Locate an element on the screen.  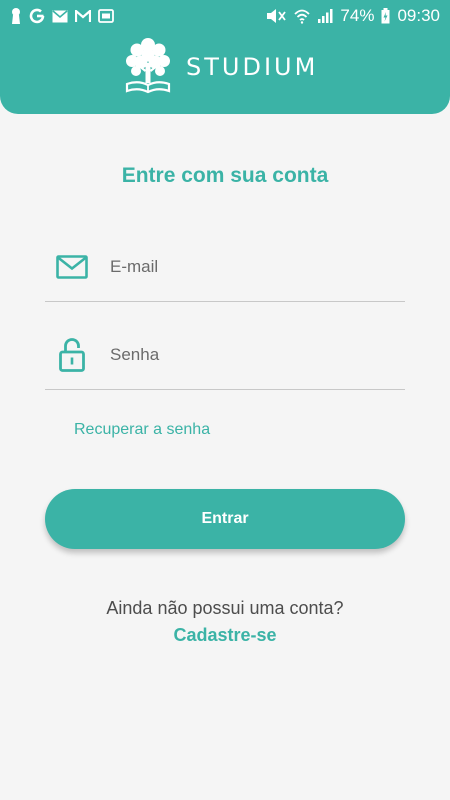
password-field is located at coordinates (225, 355).